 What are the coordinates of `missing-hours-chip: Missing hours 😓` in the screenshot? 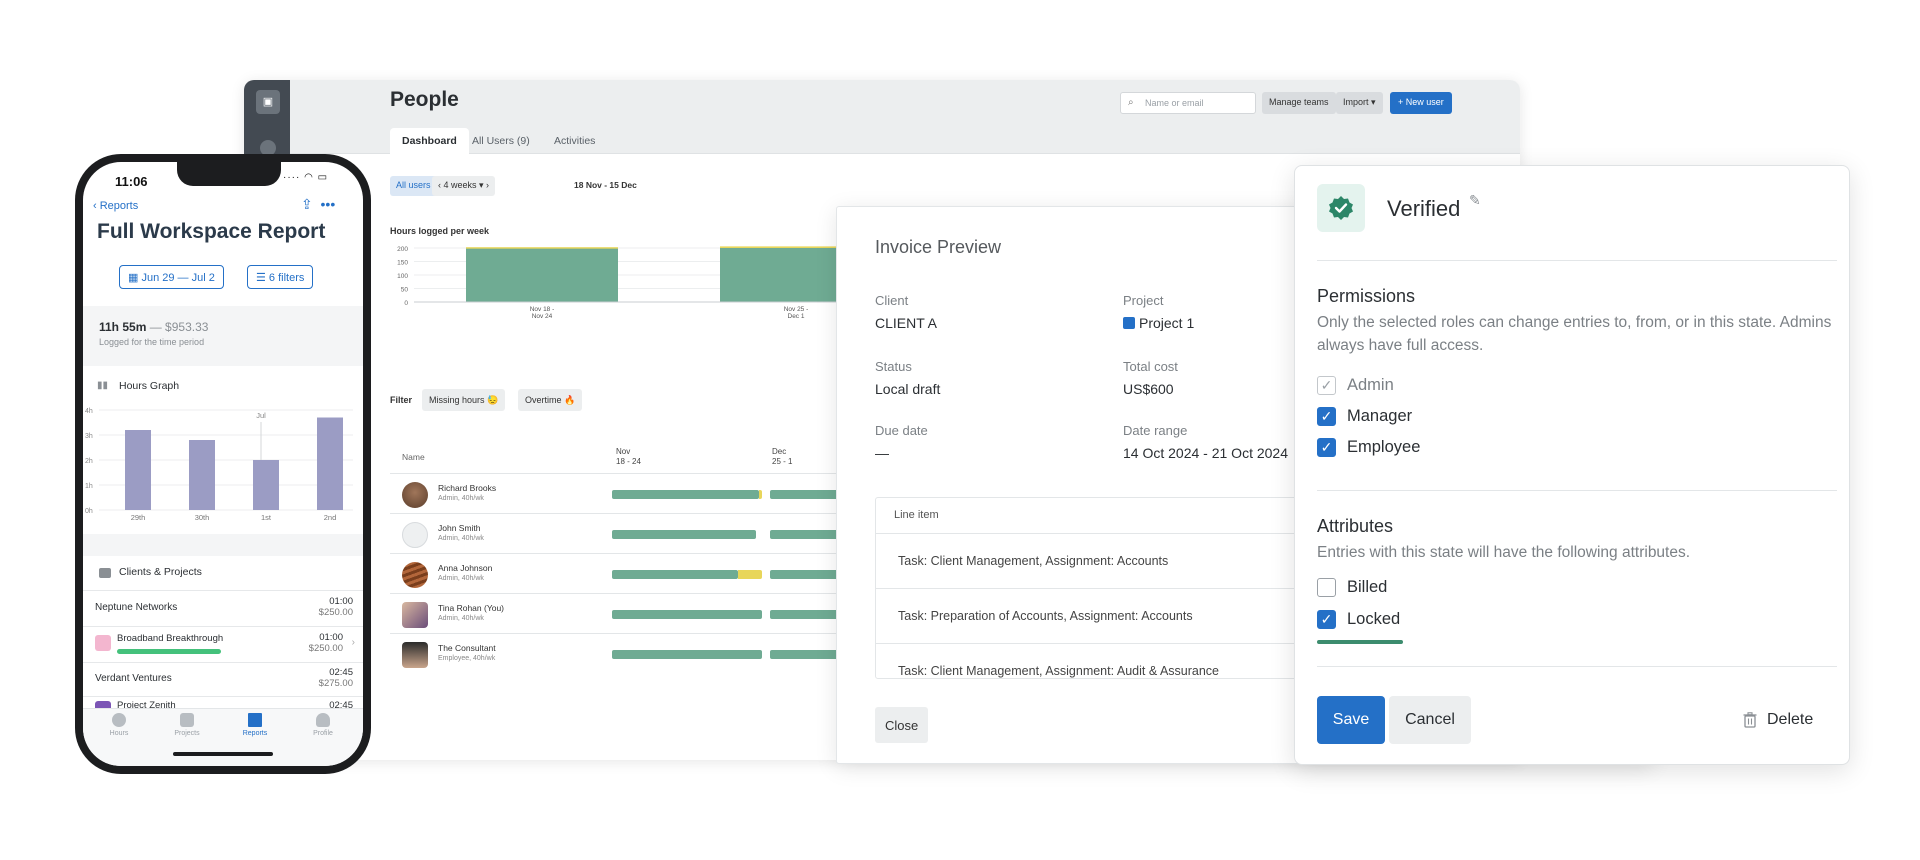 It's located at (464, 400).